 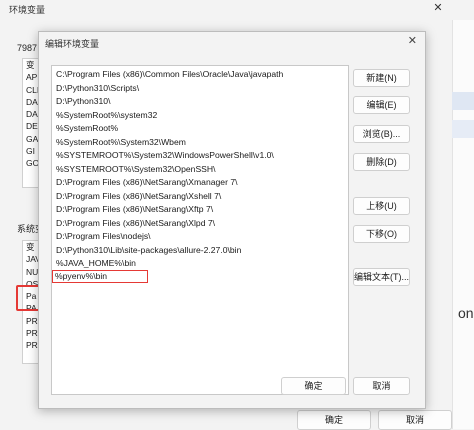 What do you see at coordinates (381, 206) in the screenshot?
I see `move-up-button: 上移(U)` at bounding box center [381, 206].